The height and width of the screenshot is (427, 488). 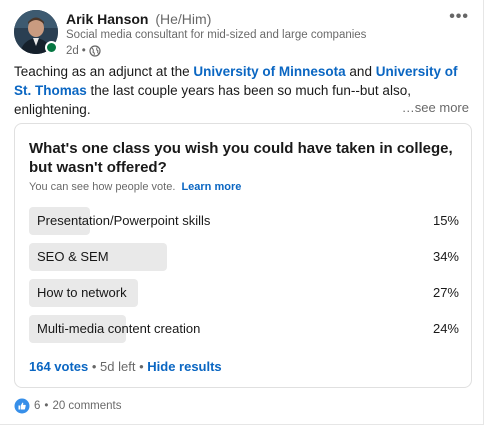 I want to click on link-university-of-minnesota: University of Minnesota, so click(x=269, y=71).